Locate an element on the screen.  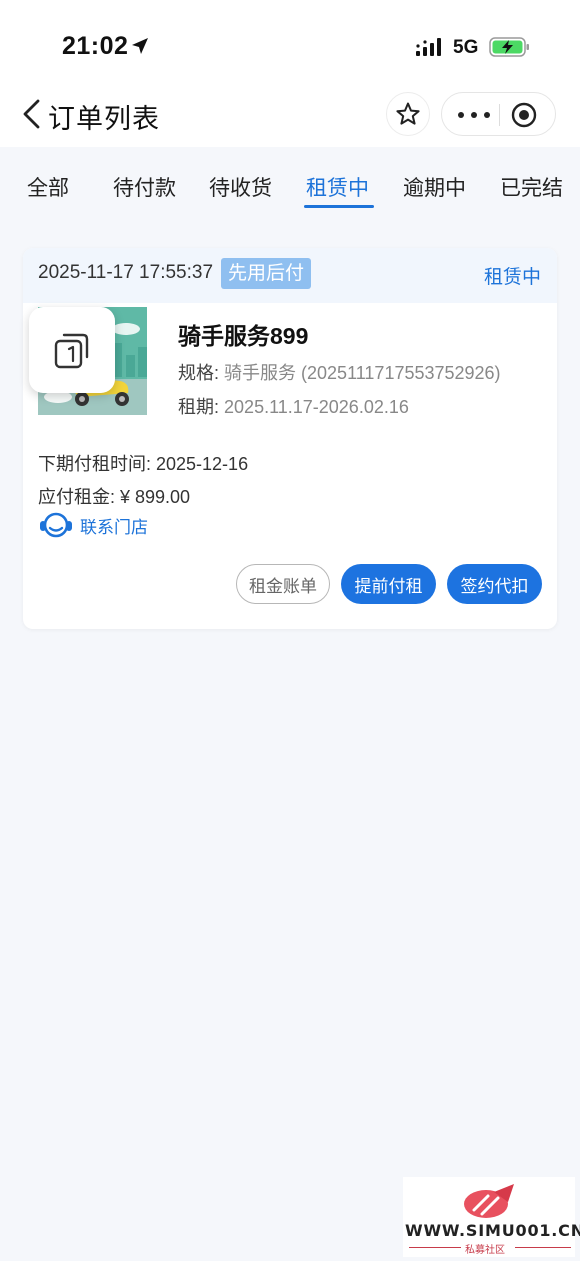
status-time: 21:02 is located at coordinates (95, 46).